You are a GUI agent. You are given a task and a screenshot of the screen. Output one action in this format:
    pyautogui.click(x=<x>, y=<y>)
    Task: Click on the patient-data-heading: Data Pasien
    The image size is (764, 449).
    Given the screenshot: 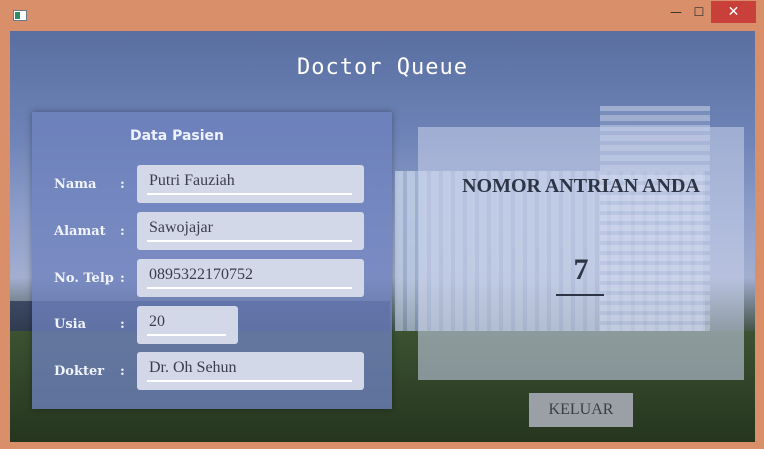 What is the action you would take?
    pyautogui.click(x=176, y=136)
    